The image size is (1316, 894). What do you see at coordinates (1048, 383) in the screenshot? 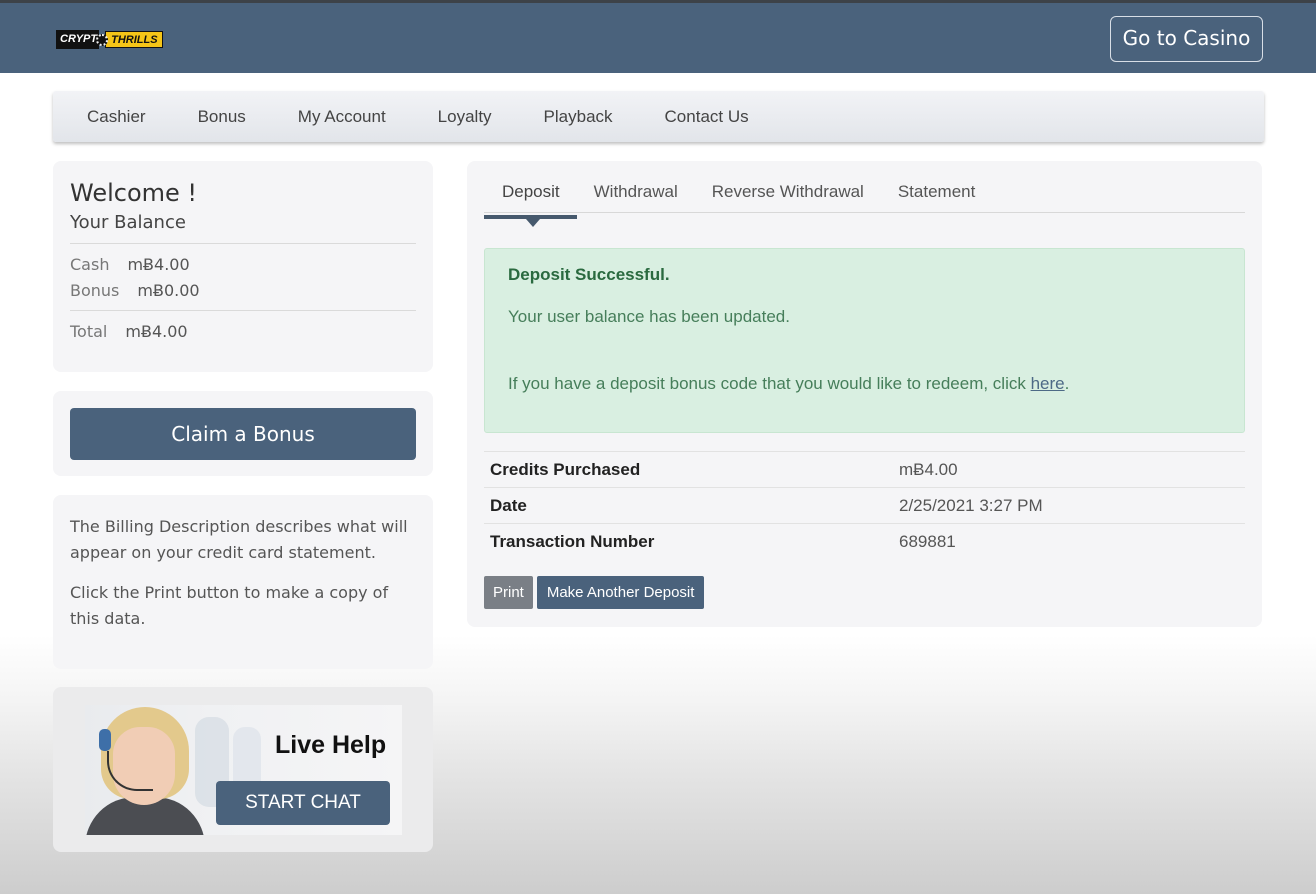
I see `redeem-here-link: here` at bounding box center [1048, 383].